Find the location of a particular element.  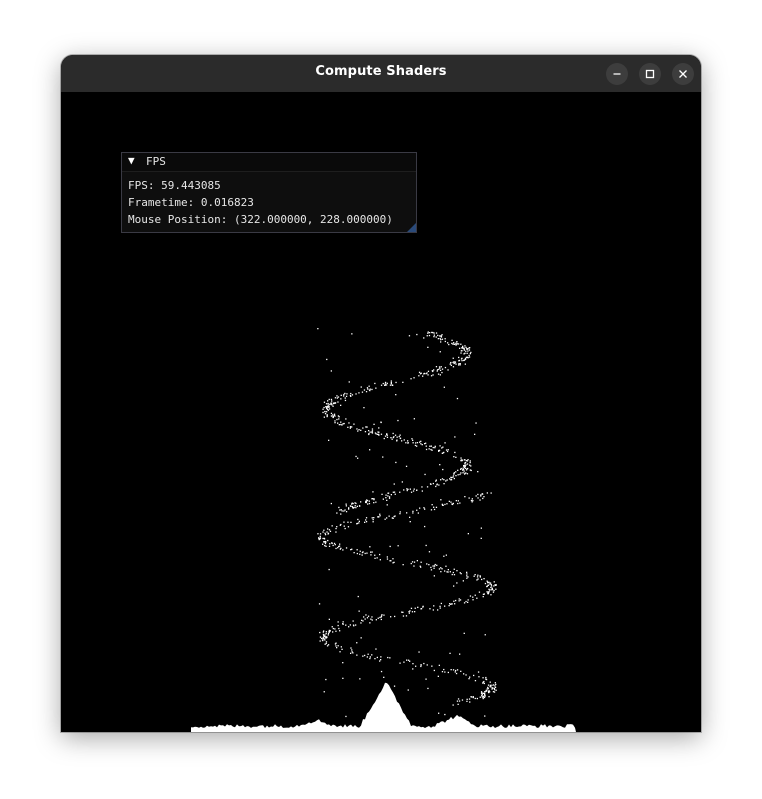

mouse-position-readout: Mouse Position: (322.000000, 228.000000) is located at coordinates (260, 219).